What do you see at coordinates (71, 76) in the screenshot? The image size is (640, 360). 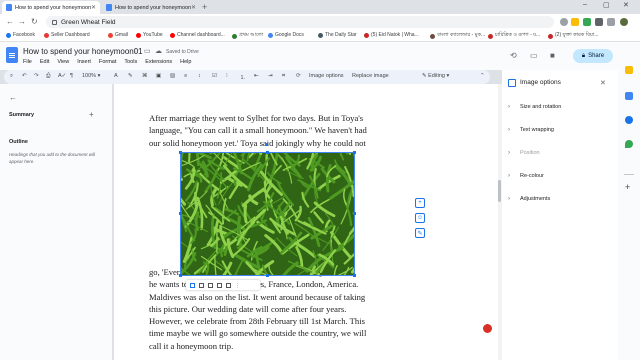 I see `paint-format-icon: ¶` at bounding box center [71, 76].